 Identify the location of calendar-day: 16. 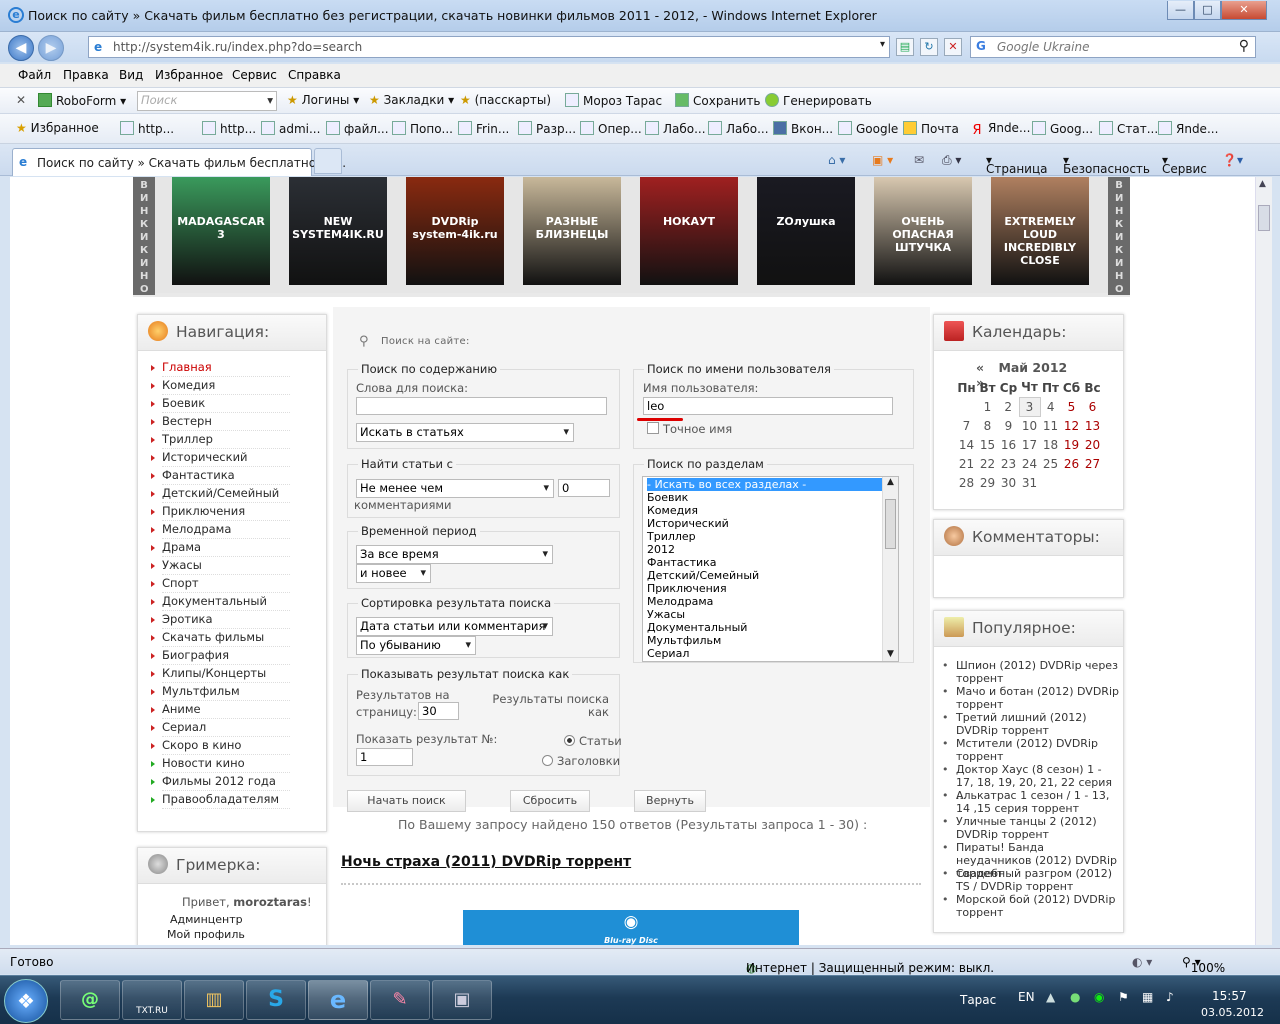
(1008, 444).